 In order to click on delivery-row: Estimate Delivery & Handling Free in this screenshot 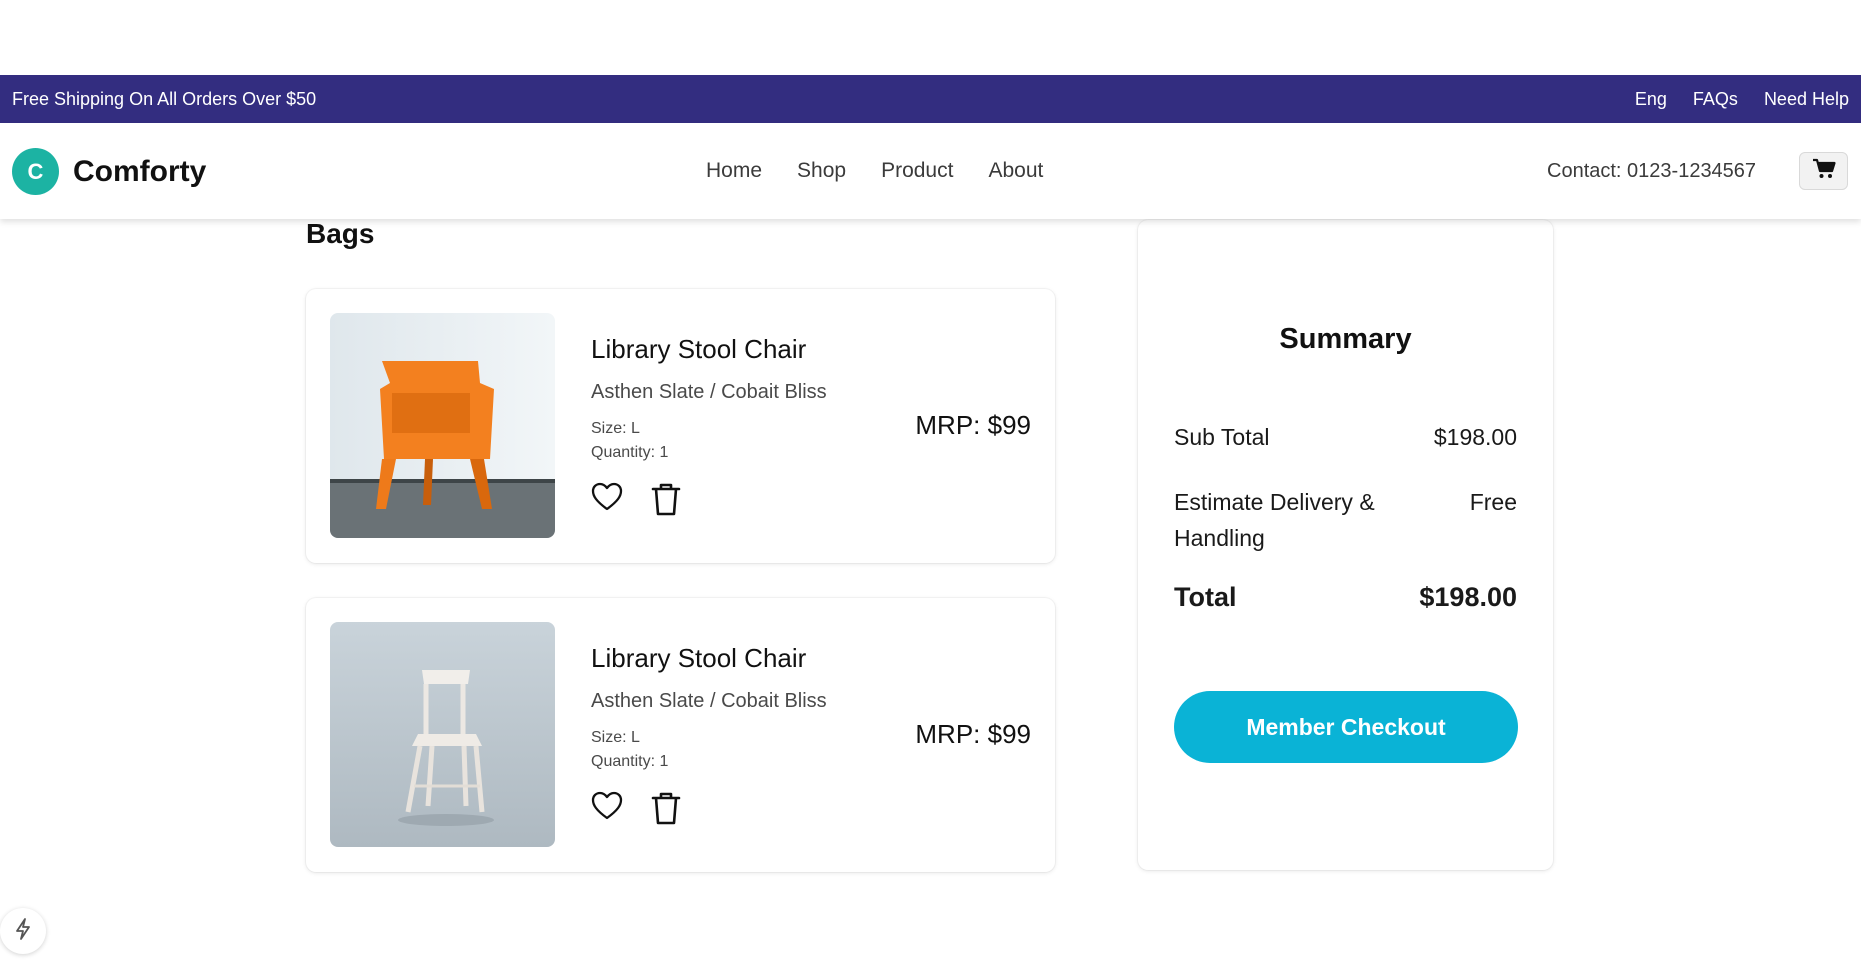, I will do `click(1345, 520)`.